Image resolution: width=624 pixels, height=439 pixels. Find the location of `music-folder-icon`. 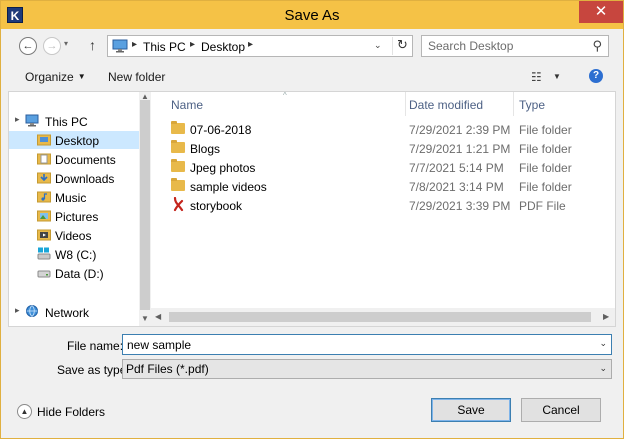

music-folder-icon is located at coordinates (44, 197).